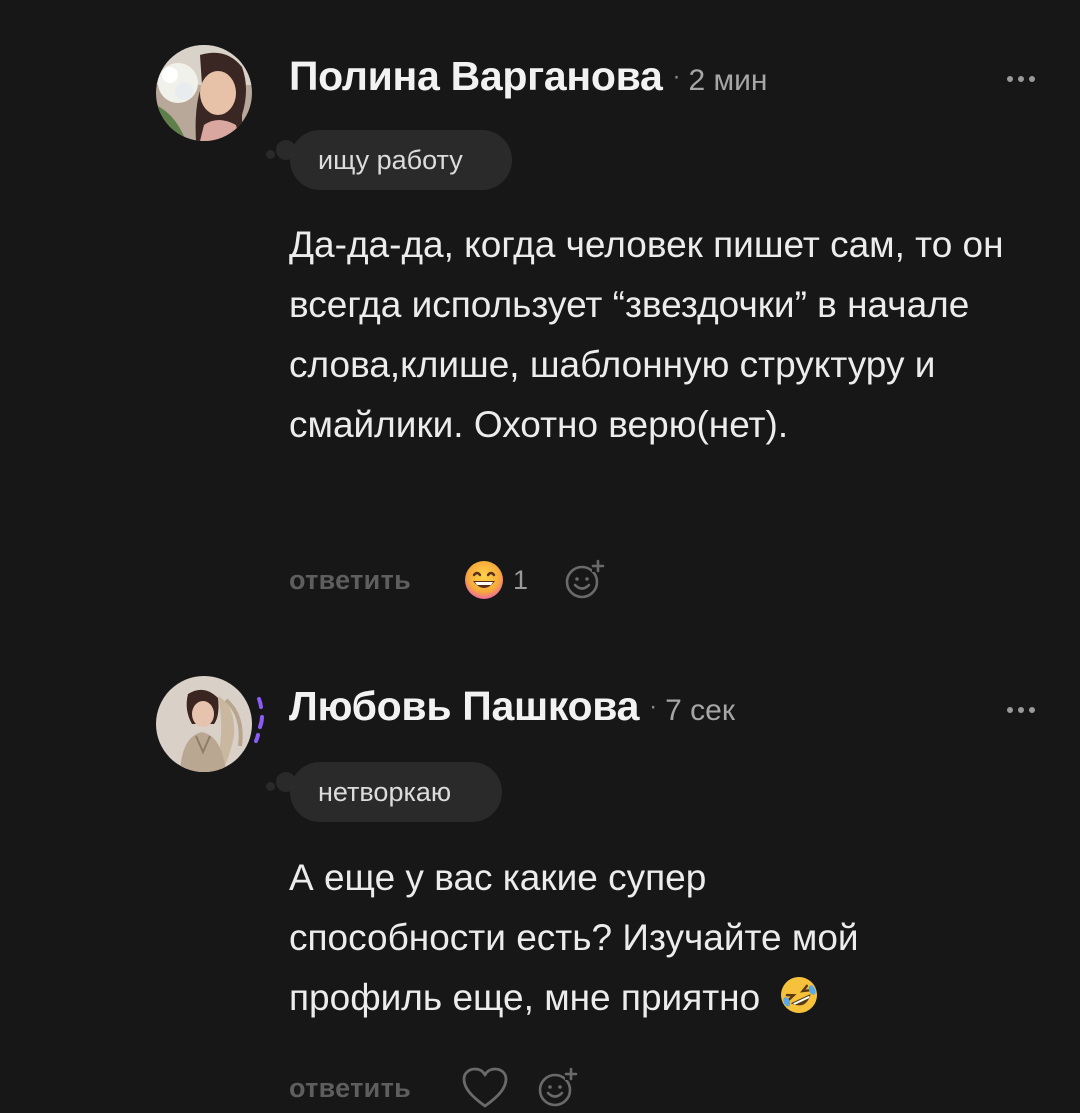 This screenshot has height=1113, width=1080. What do you see at coordinates (434, 1088) in the screenshot?
I see `comment-actions: ответить` at bounding box center [434, 1088].